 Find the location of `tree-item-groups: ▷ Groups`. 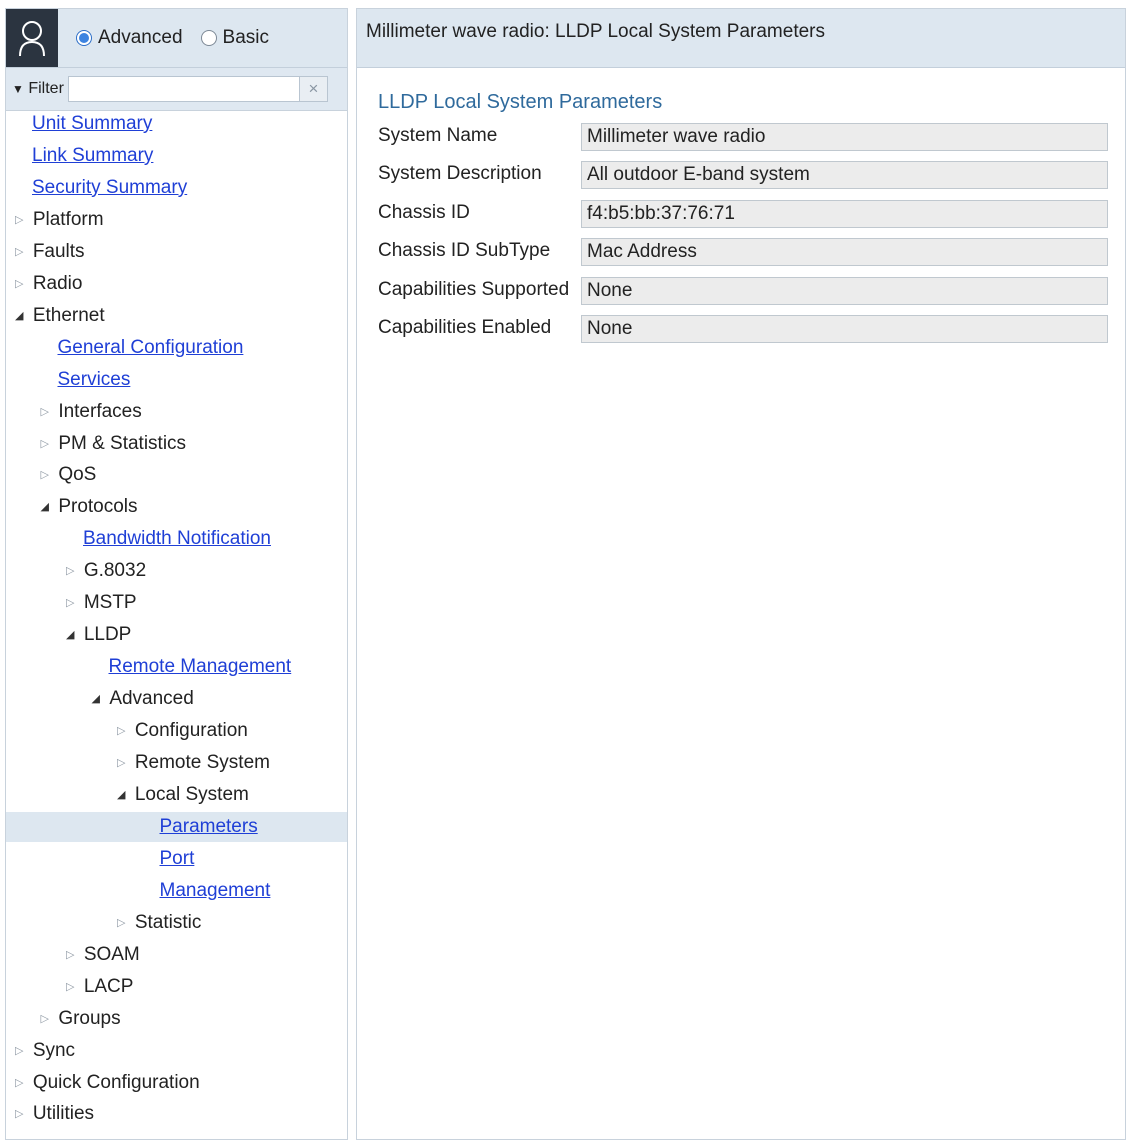

tree-item-groups: ▷ Groups is located at coordinates (176, 1019).